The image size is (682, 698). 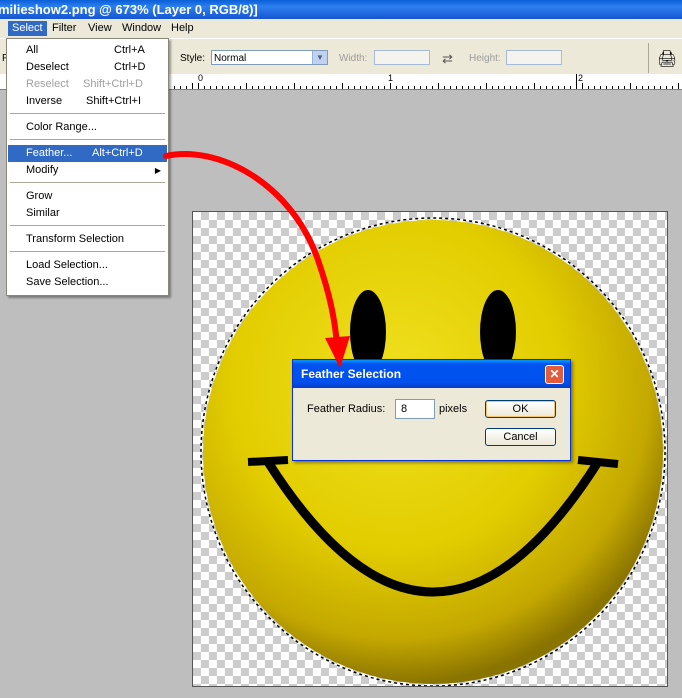 What do you see at coordinates (47, 84) in the screenshot?
I see `menu-item-label: Reselect` at bounding box center [47, 84].